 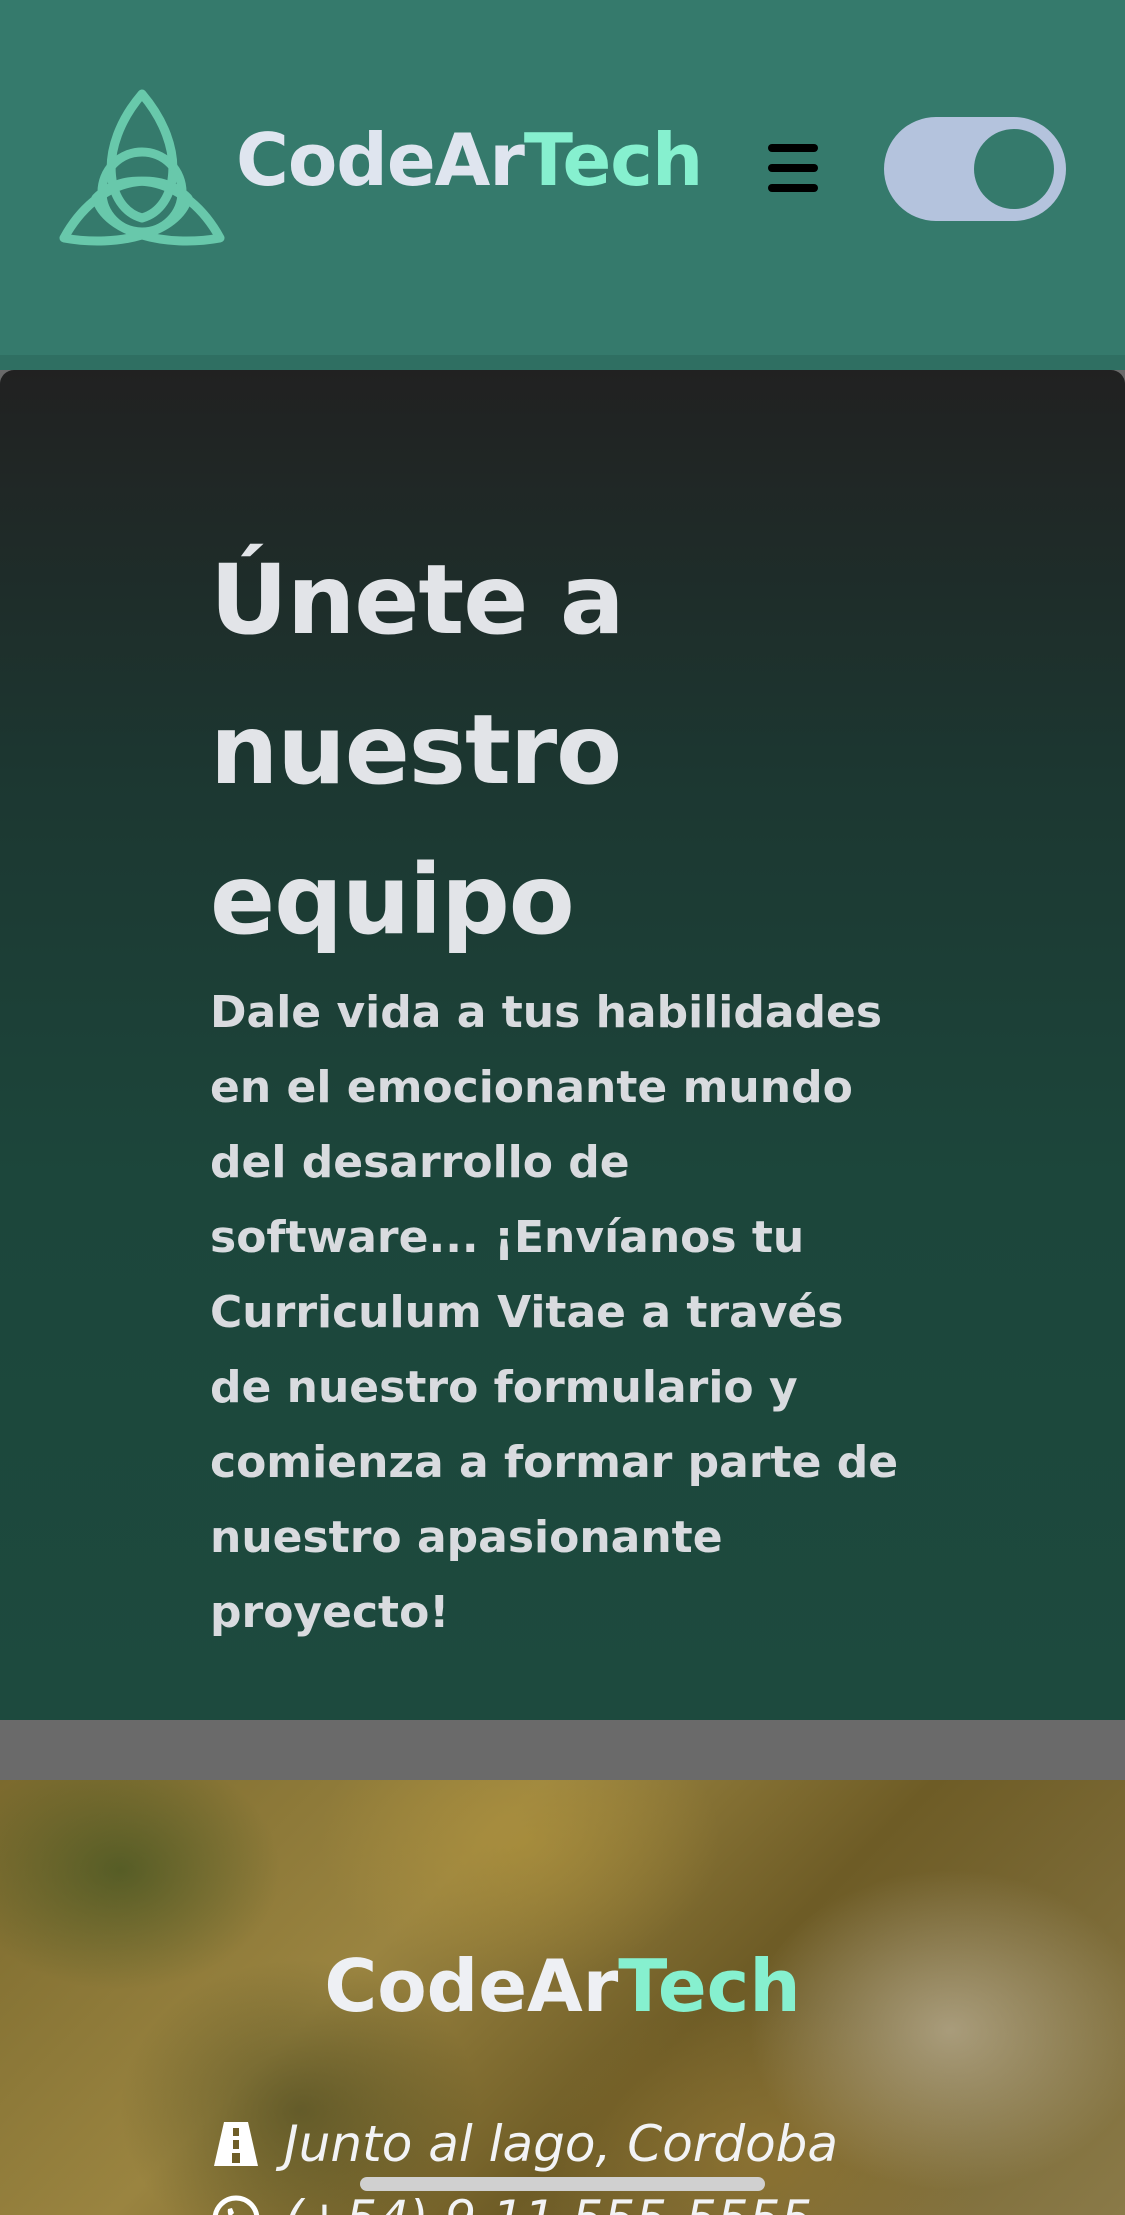 I want to click on address-row: Junto al lago, Cordoba, so click(x=524, y=2144).